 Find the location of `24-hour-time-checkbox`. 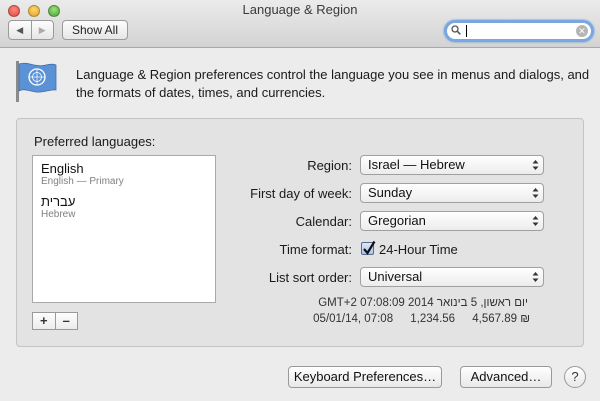

24-hour-time-checkbox is located at coordinates (368, 247).